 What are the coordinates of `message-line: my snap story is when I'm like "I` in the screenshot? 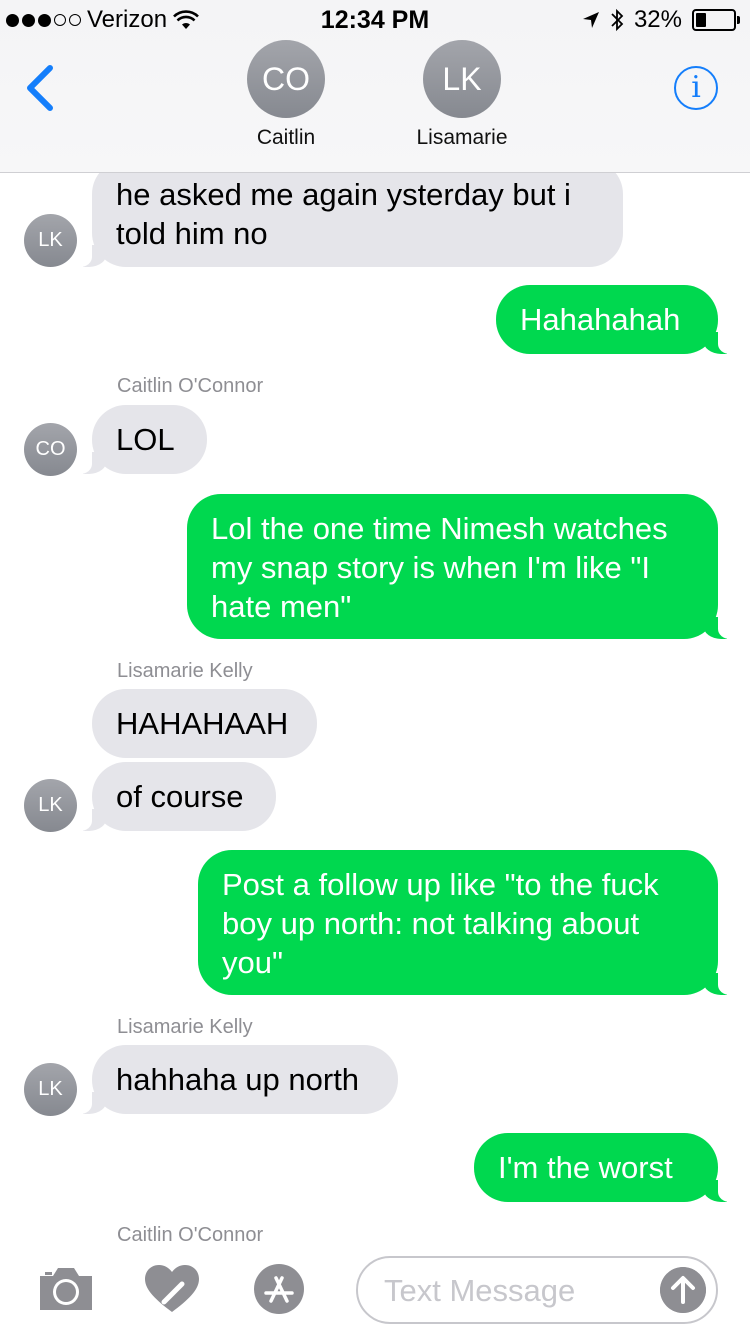 It's located at (430, 567).